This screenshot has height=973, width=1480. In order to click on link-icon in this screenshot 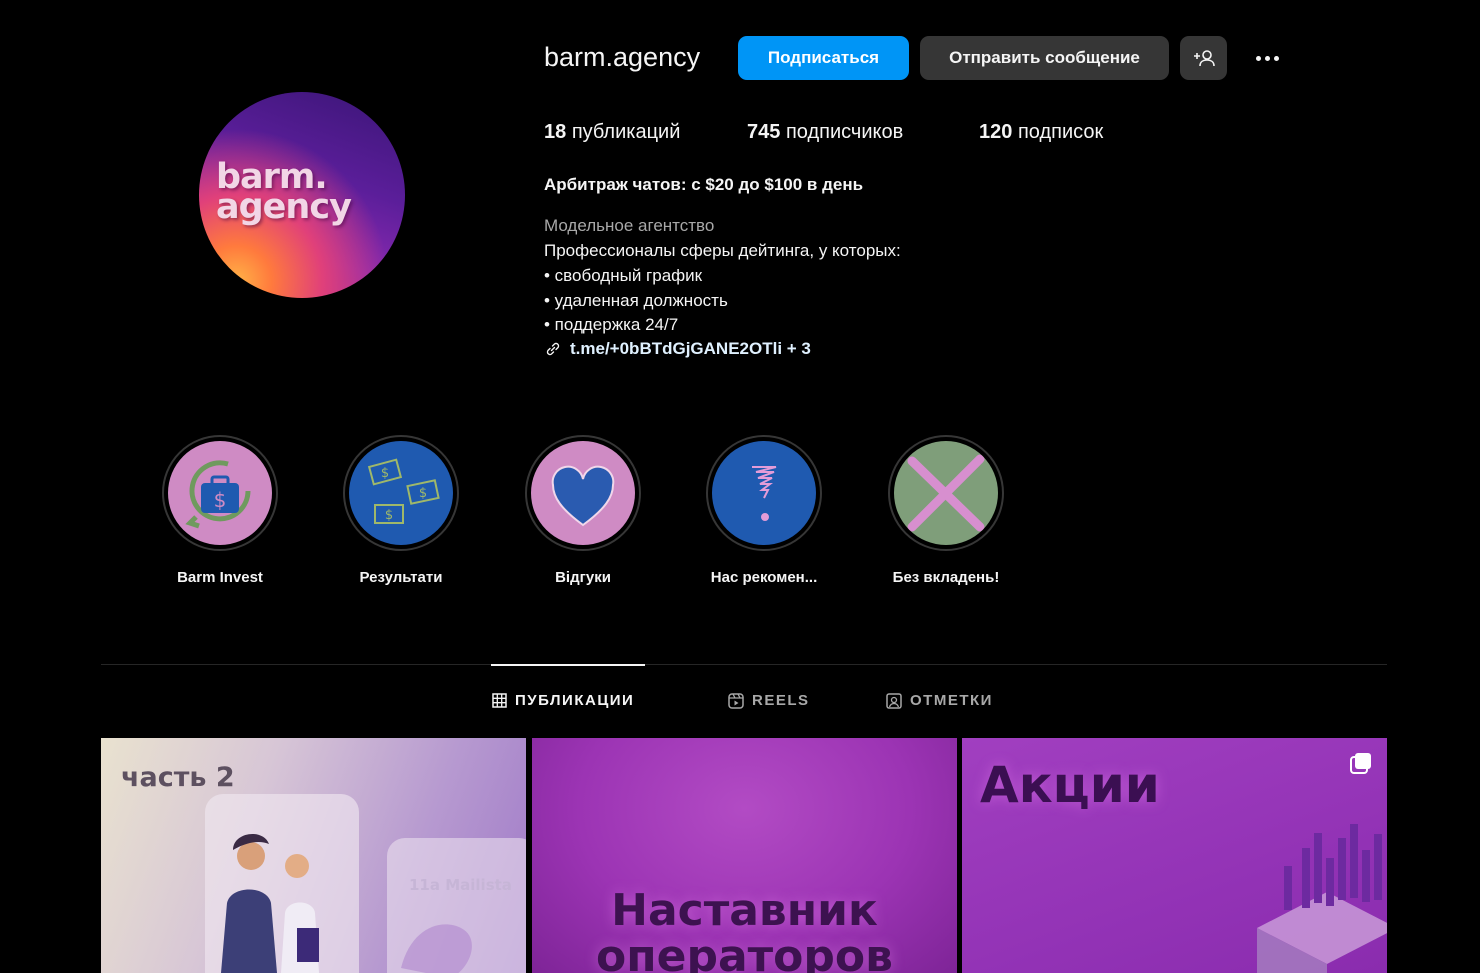, I will do `click(553, 349)`.